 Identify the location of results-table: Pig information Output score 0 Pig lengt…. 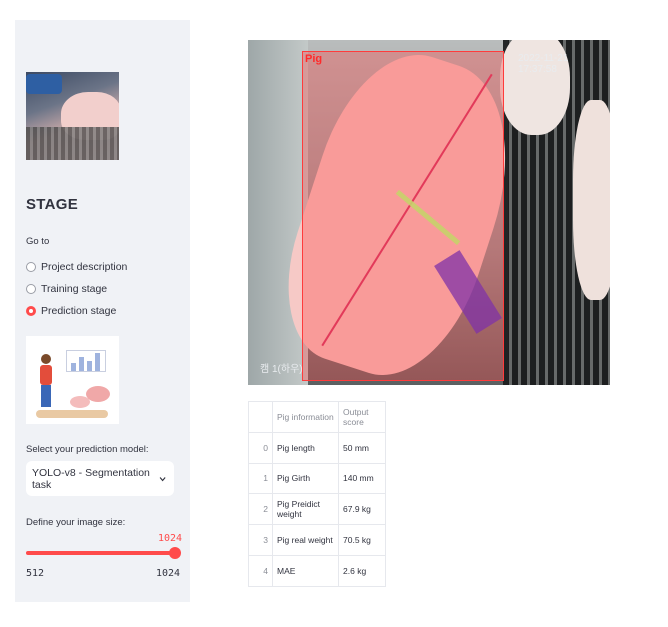
(317, 494).